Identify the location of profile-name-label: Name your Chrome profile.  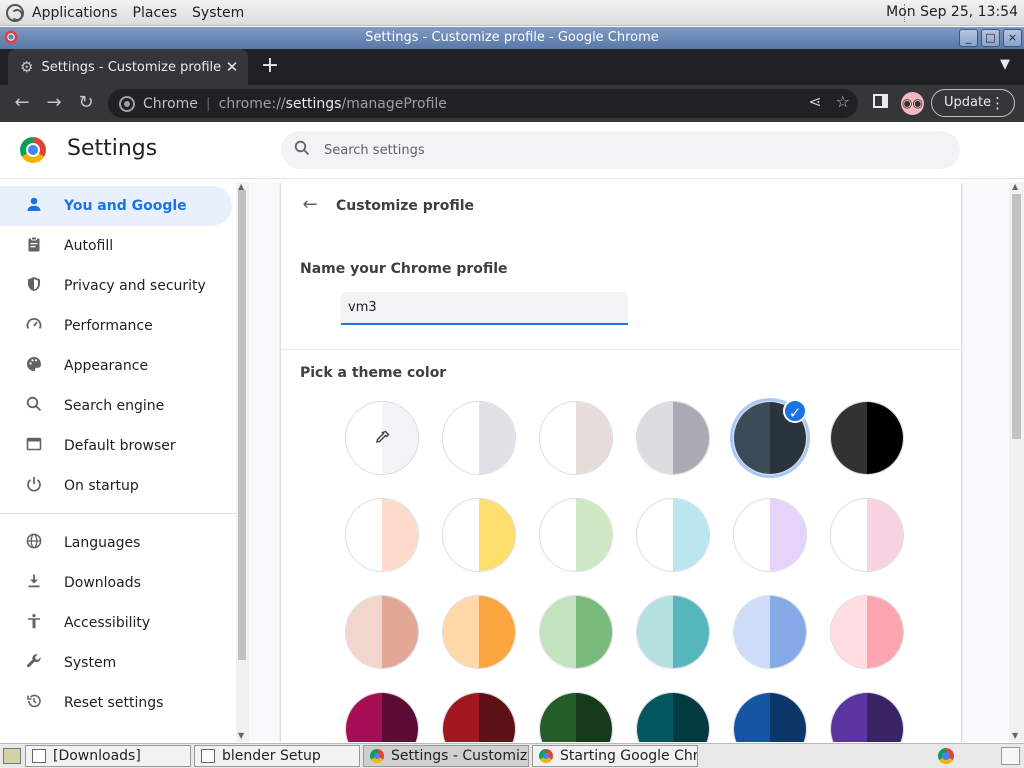
(404, 269).